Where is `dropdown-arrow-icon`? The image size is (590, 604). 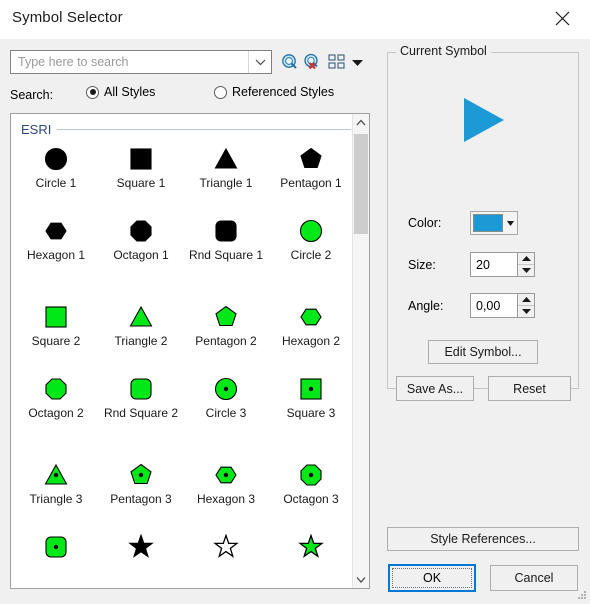
dropdown-arrow-icon is located at coordinates (357, 62).